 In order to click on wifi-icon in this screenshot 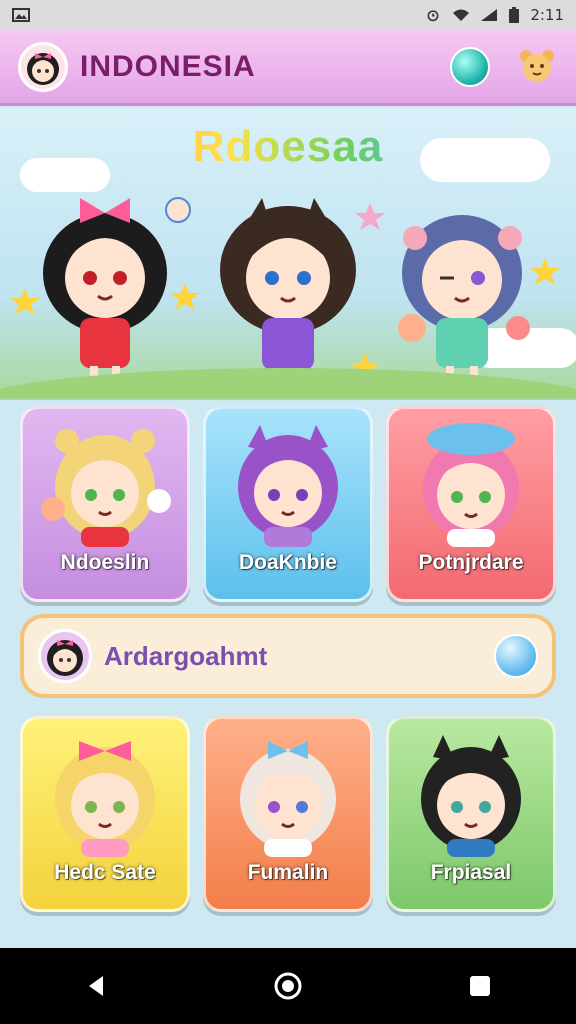, I will do `click(461, 15)`.